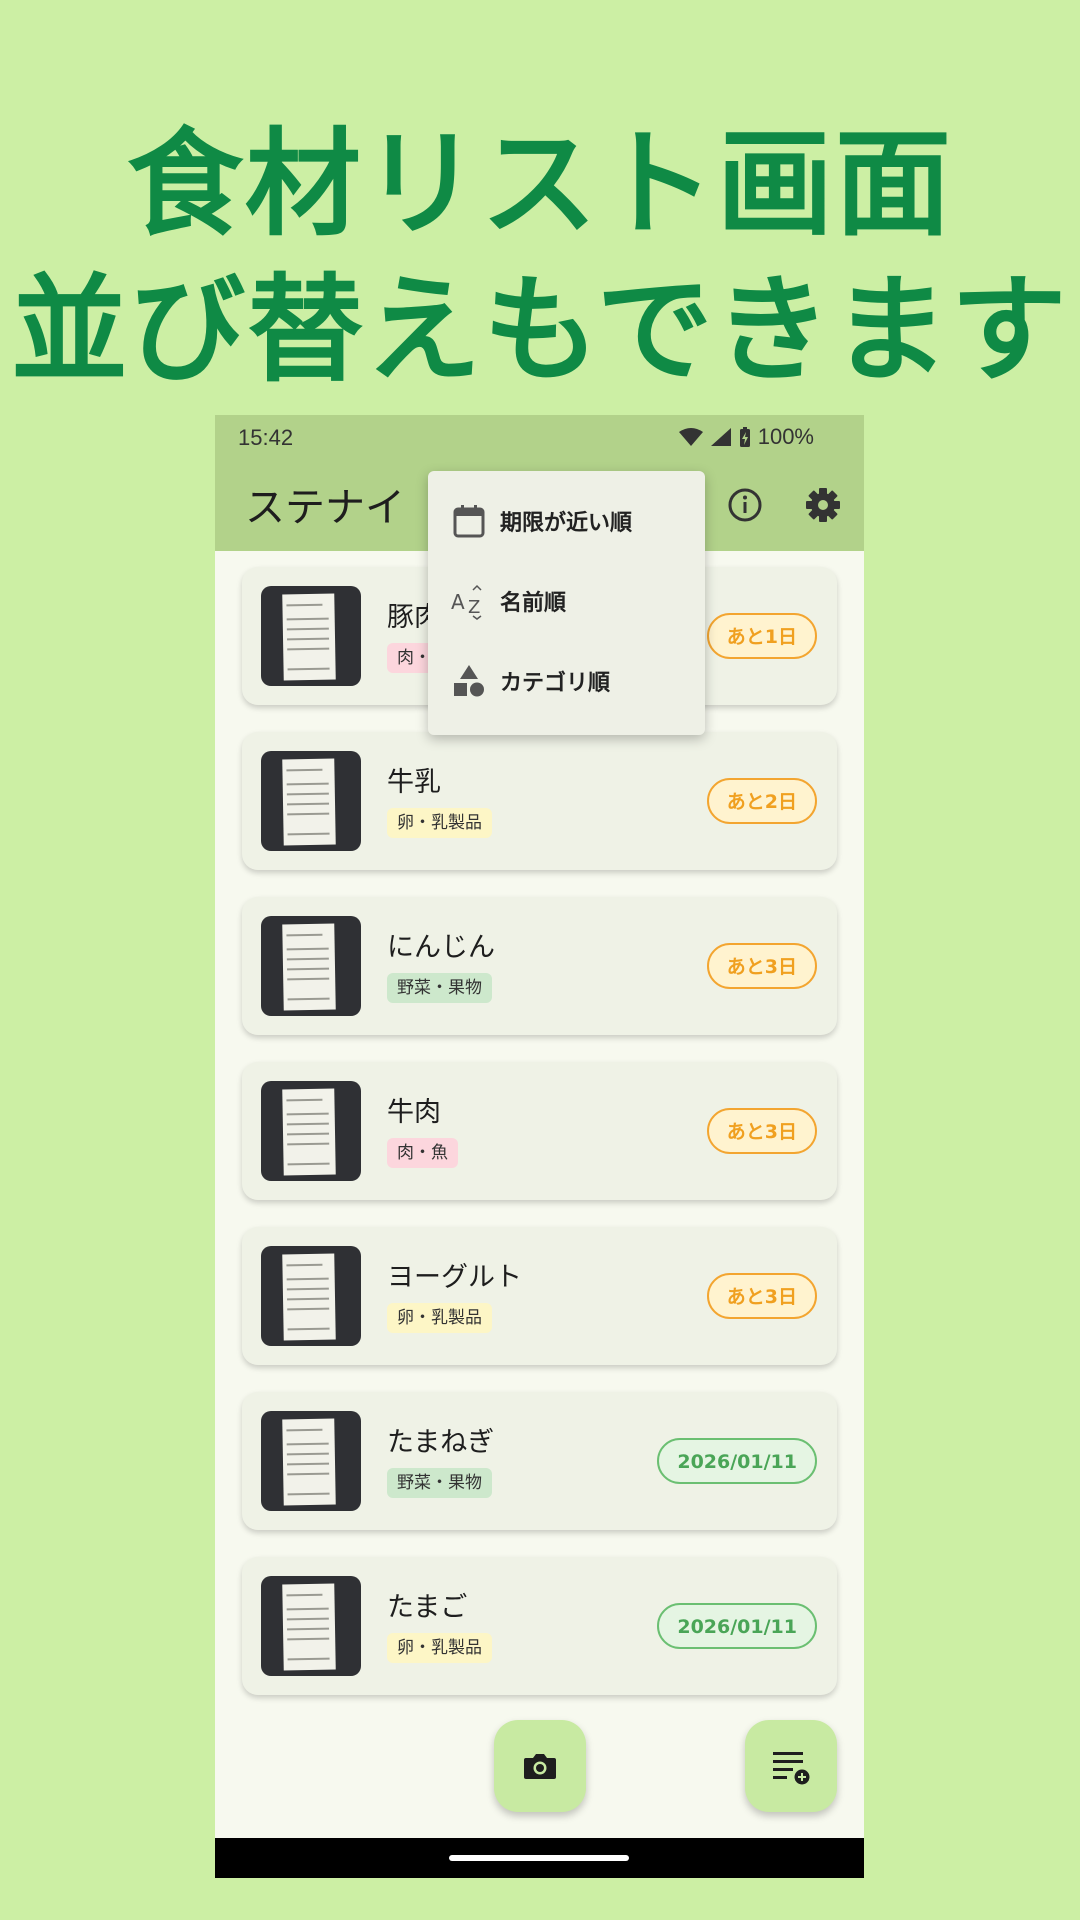 The image size is (1080, 1920). Describe the element at coordinates (266, 437) in the screenshot. I see `status-time: 15:42` at that location.